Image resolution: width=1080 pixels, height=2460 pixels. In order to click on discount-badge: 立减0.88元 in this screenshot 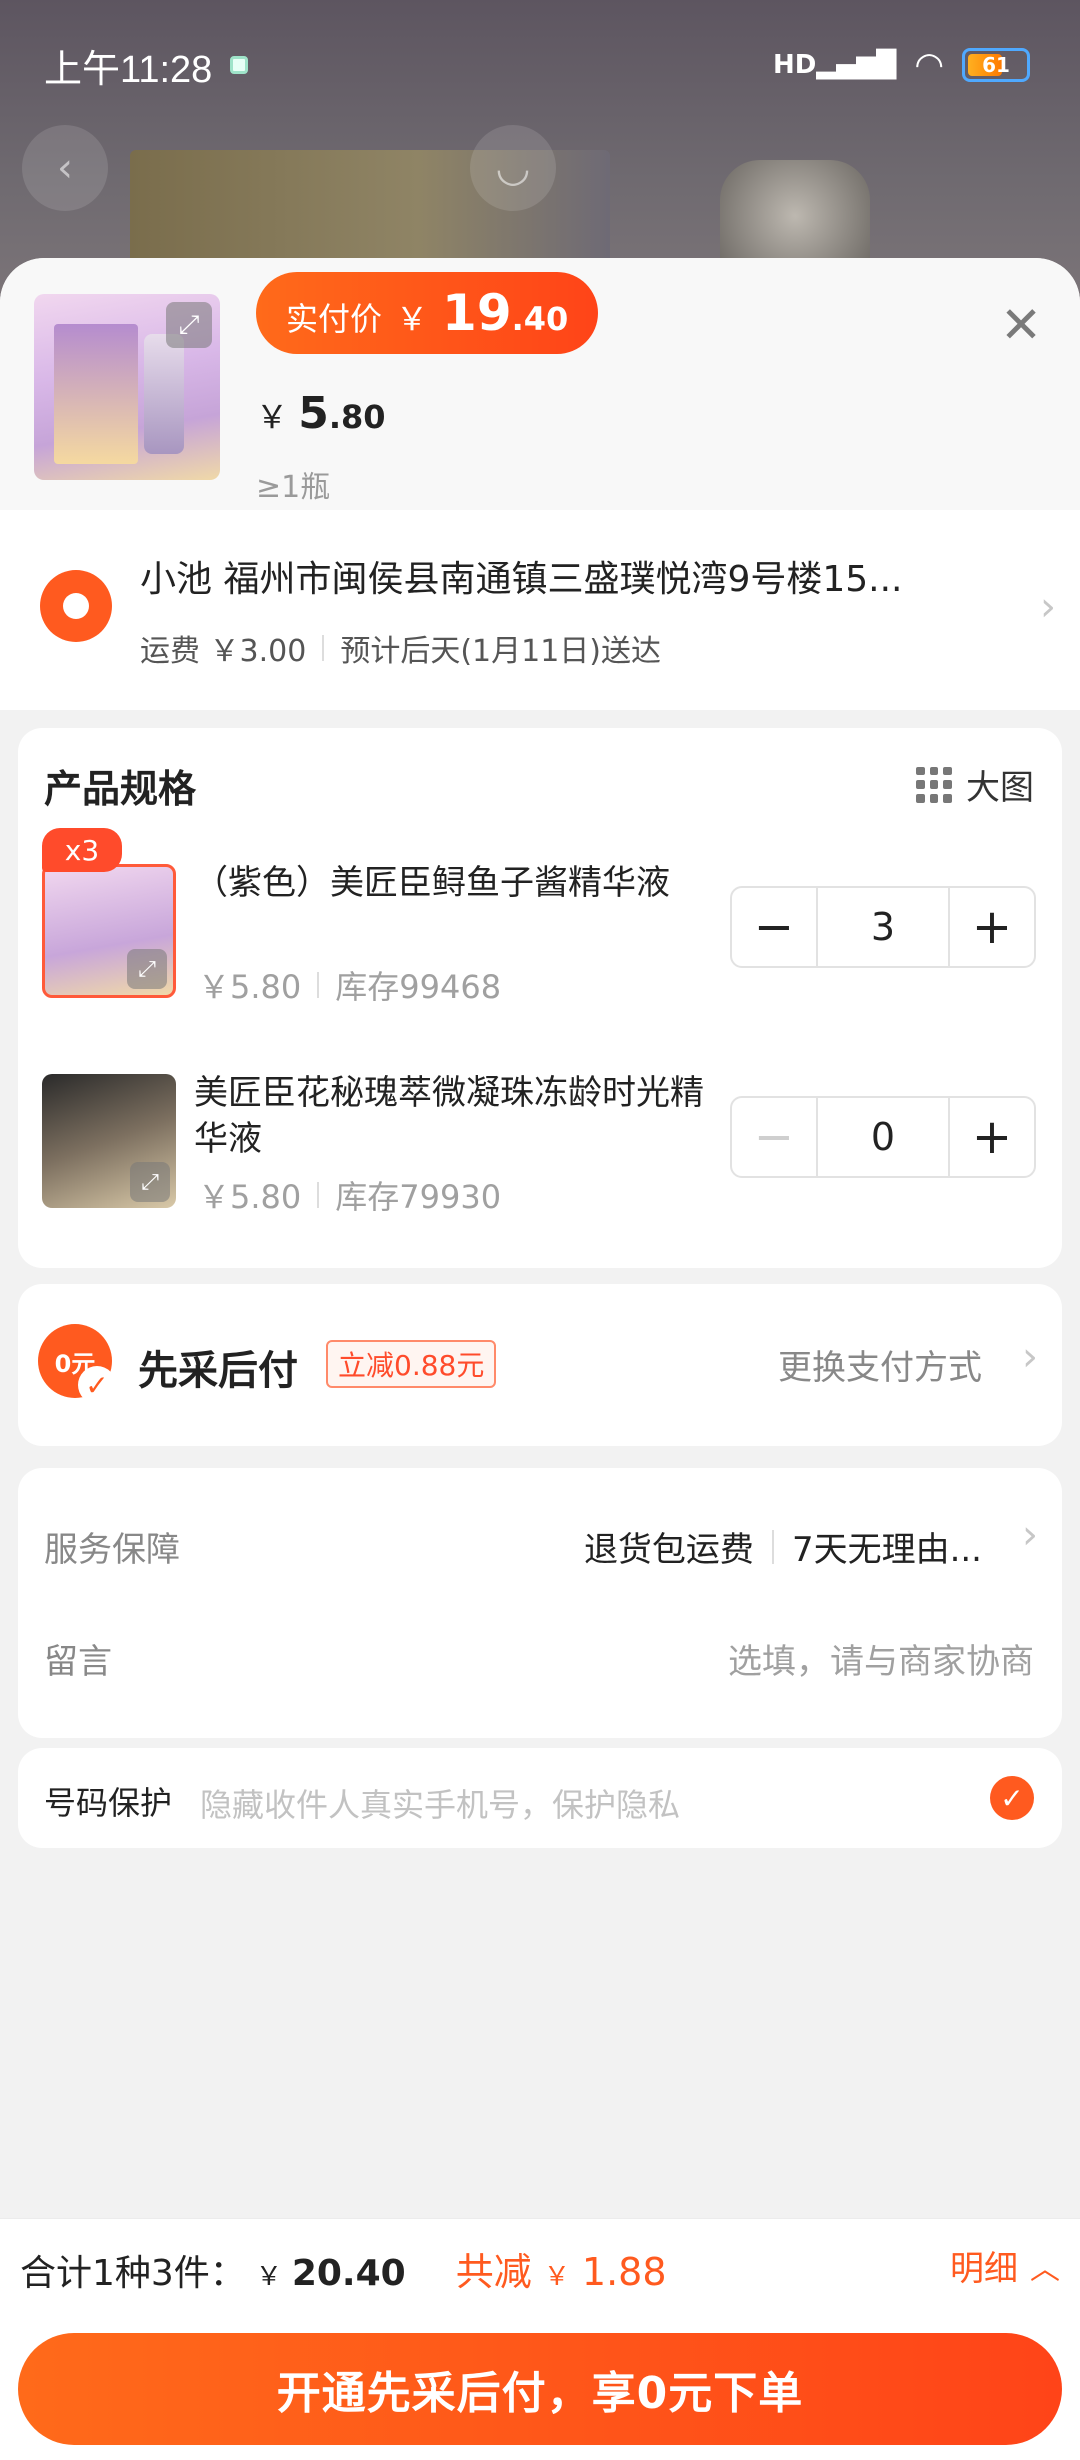, I will do `click(411, 1364)`.